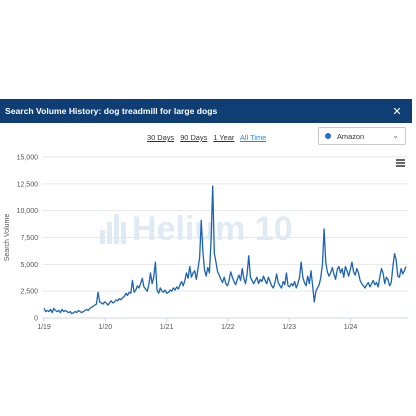 The height and width of the screenshot is (416, 416). What do you see at coordinates (289, 327) in the screenshot?
I see `x-tick-label: 1/23` at bounding box center [289, 327].